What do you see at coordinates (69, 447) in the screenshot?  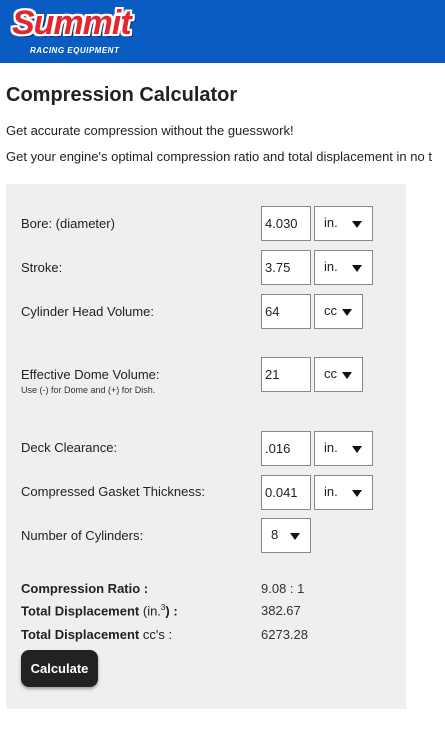 I see `deck-clearance-label: Deck Clearance:` at bounding box center [69, 447].